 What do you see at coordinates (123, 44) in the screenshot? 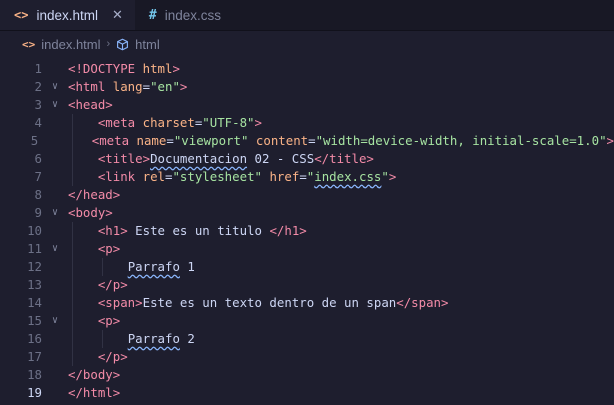
I see `symbol-cube-icon` at bounding box center [123, 44].